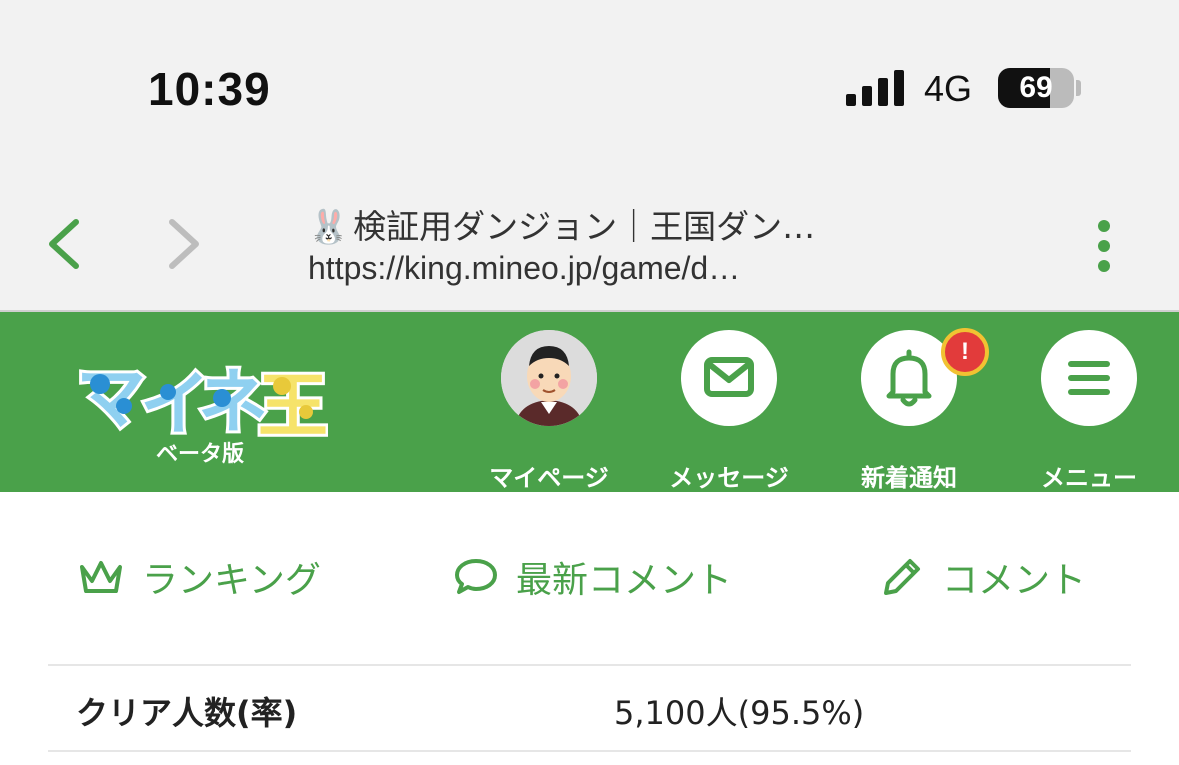 The height and width of the screenshot is (765, 1179). I want to click on network-type: 4G, so click(948, 88).